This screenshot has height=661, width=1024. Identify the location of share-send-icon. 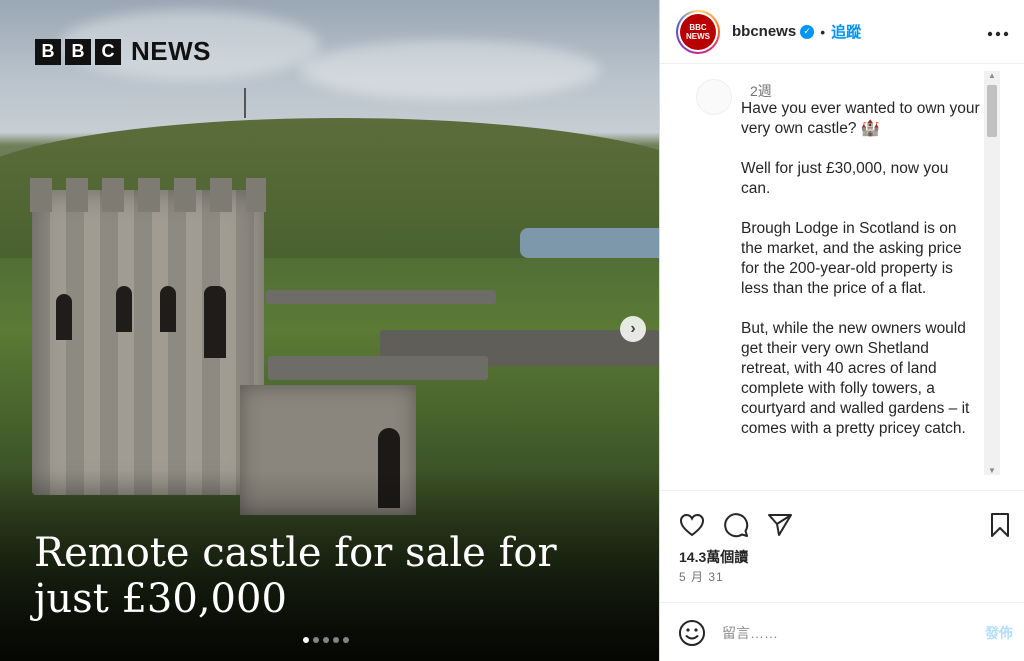
(780, 525).